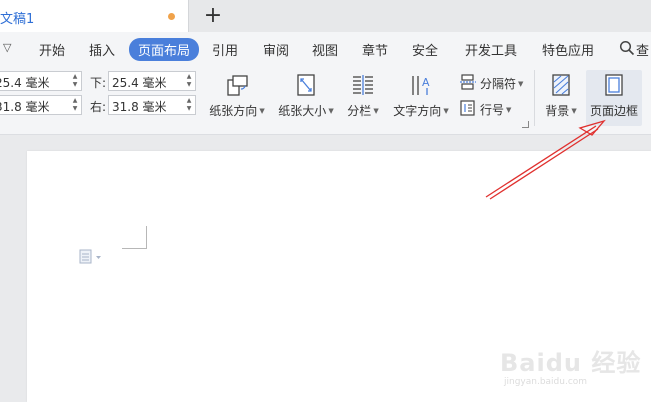 Image resolution: width=651 pixels, height=402 pixels. Describe the element at coordinates (7, 47) in the screenshot. I see `collapse-menu-icon: ▽` at that location.